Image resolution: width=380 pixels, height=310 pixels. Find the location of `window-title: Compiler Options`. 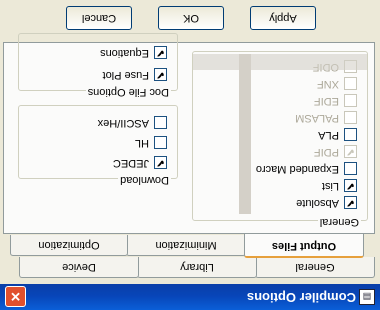

window-title: Compiler Options is located at coordinates (301, 297).